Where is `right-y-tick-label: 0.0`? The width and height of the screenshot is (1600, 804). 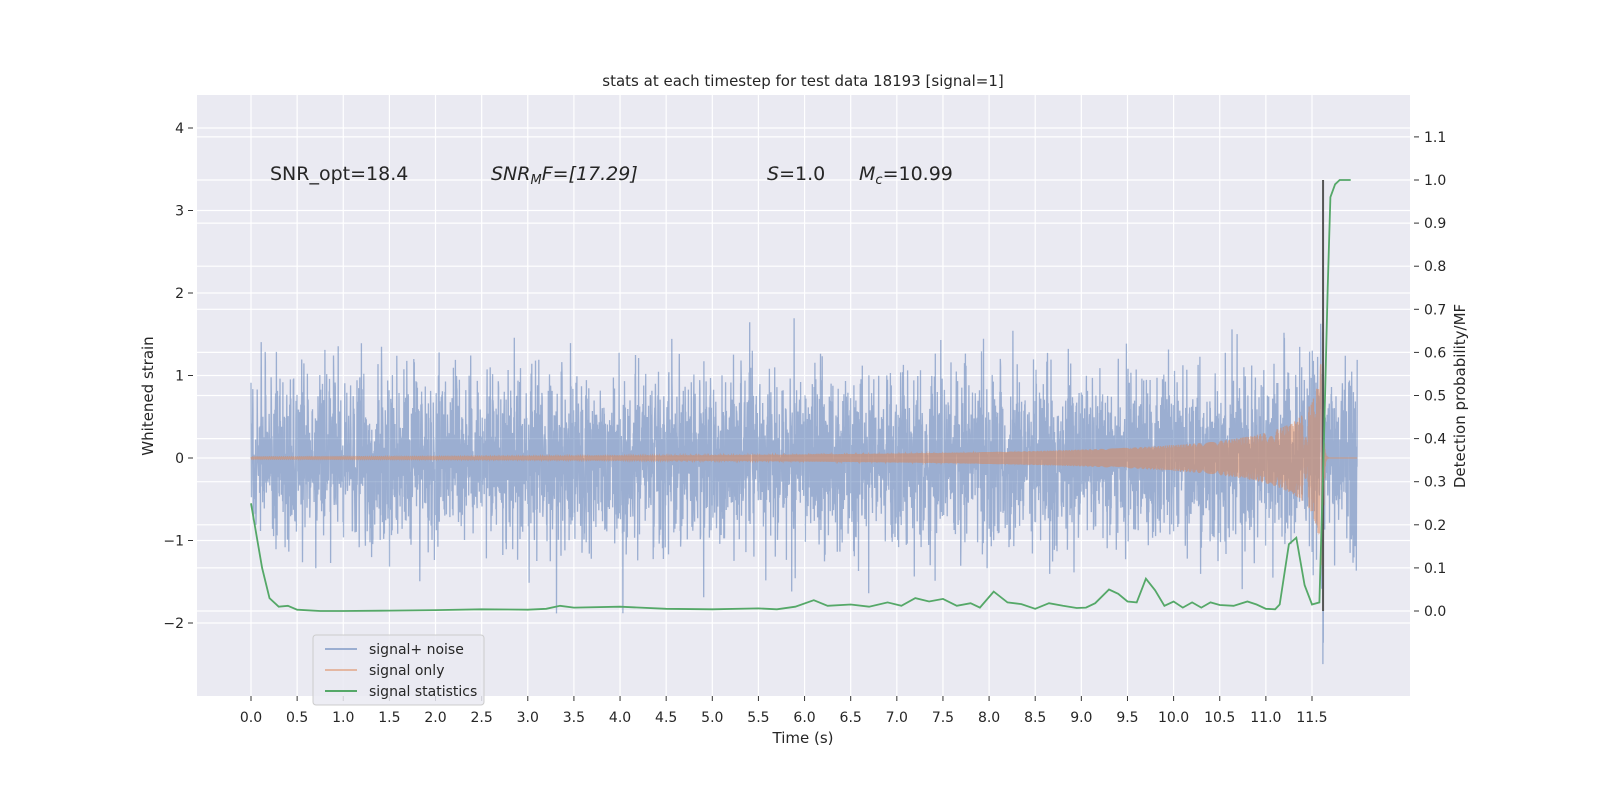 right-y-tick-label: 0.0 is located at coordinates (1435, 612).